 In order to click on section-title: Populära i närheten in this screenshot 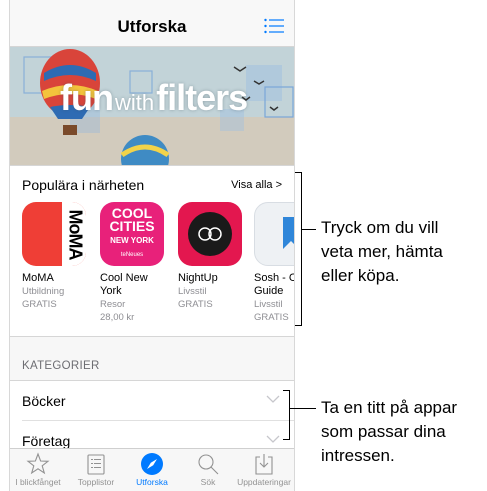, I will do `click(83, 185)`.